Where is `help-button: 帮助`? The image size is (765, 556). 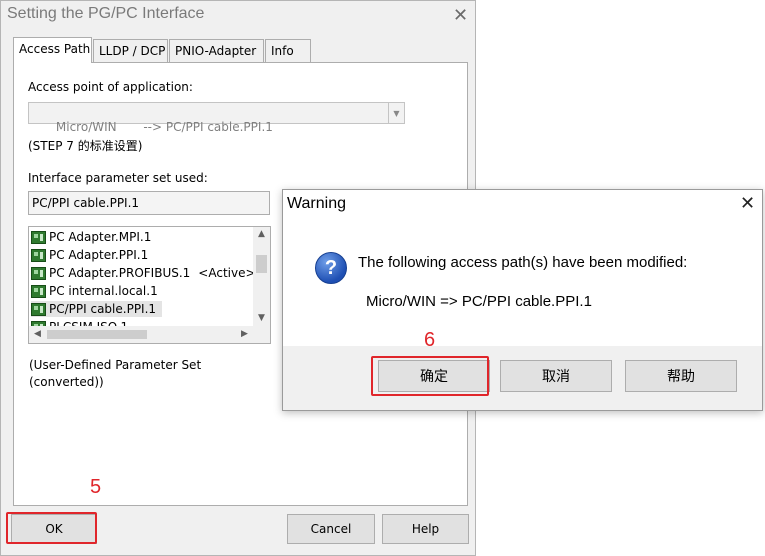
help-button: 帮助 is located at coordinates (681, 376).